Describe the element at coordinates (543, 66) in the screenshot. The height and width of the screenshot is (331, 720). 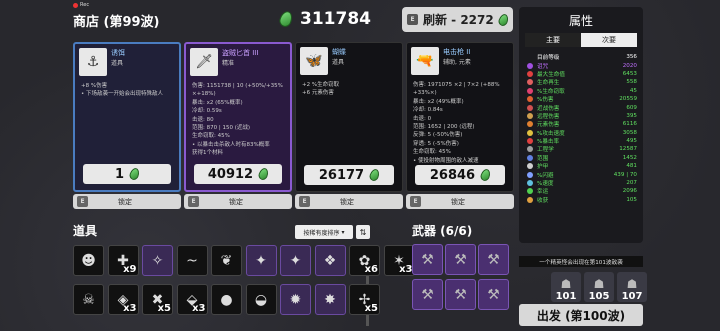
I see `stat-label: 诅咒` at that location.